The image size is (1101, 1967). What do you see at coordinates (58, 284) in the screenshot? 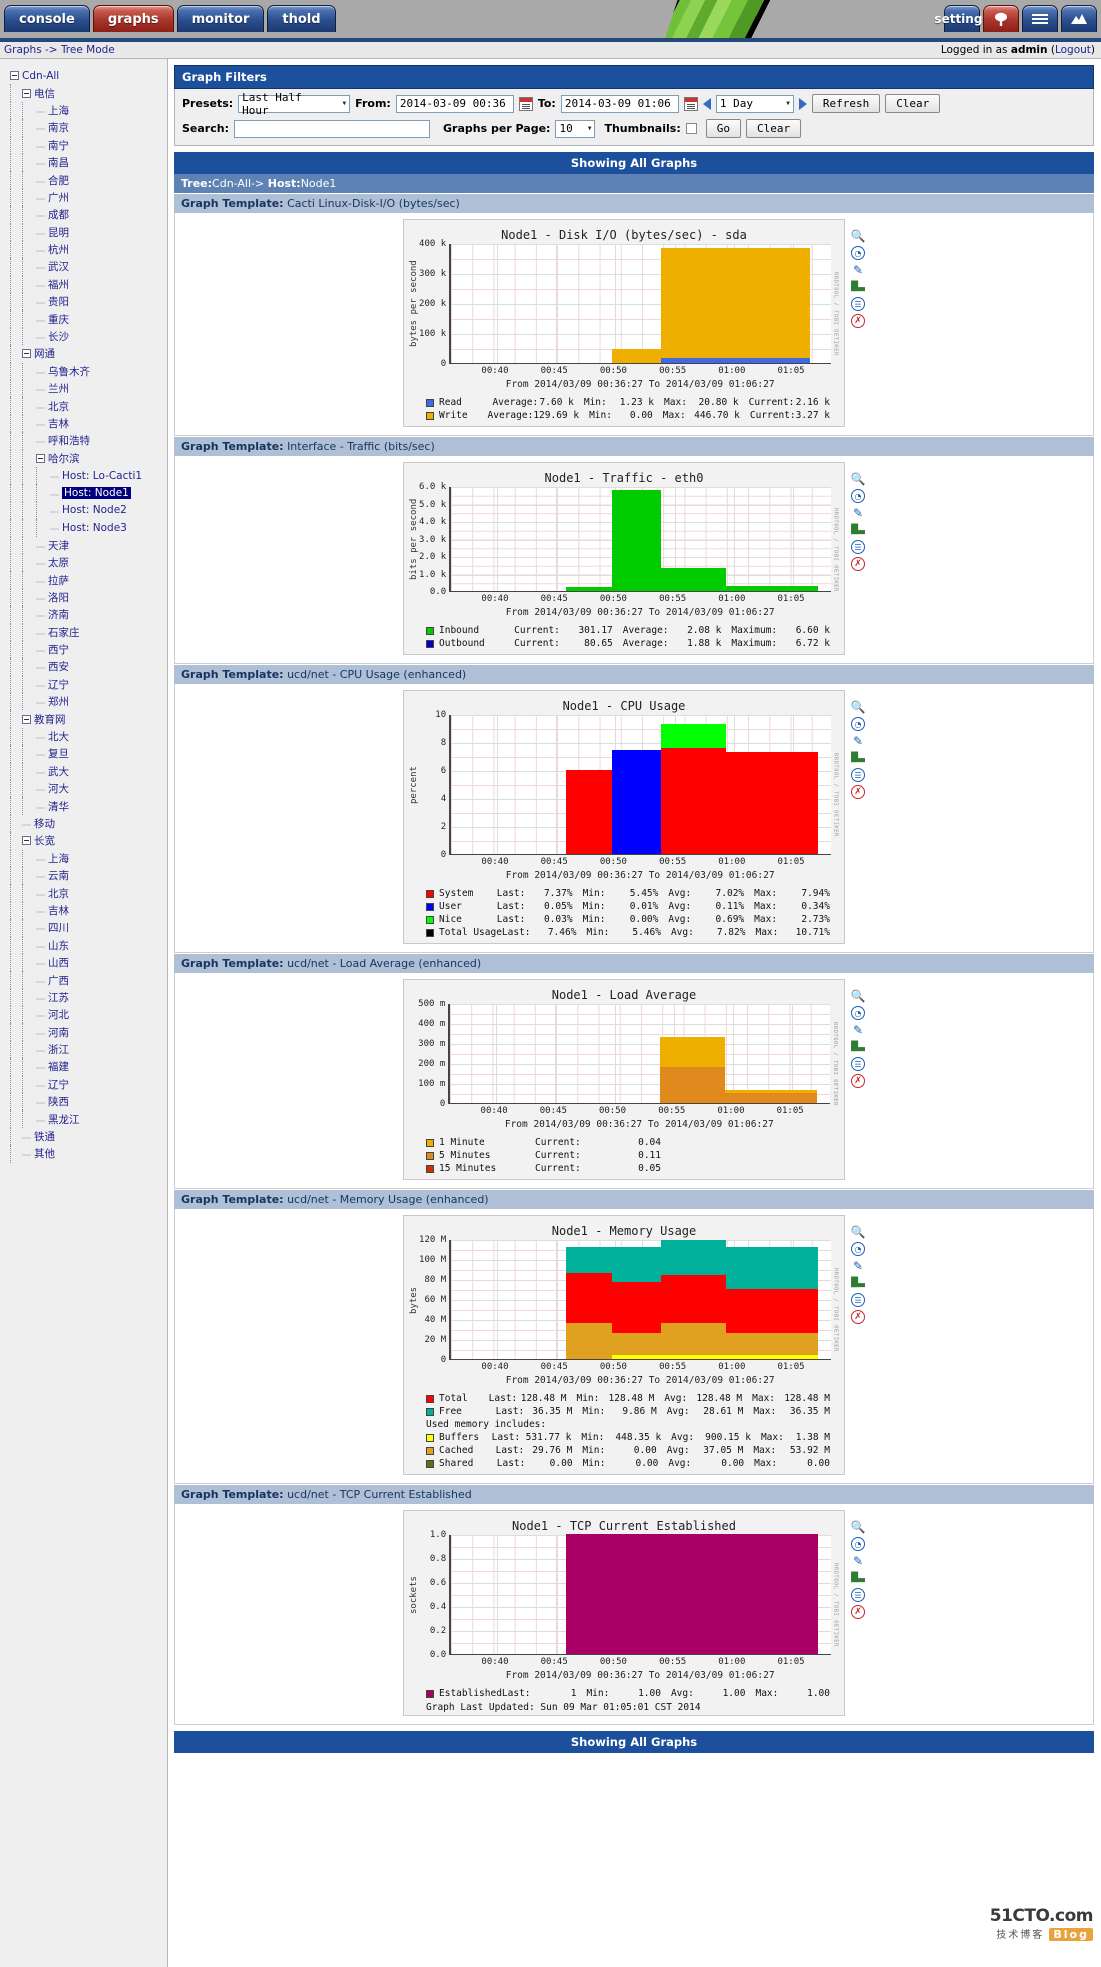
I see `tree-item: 福州` at bounding box center [58, 284].